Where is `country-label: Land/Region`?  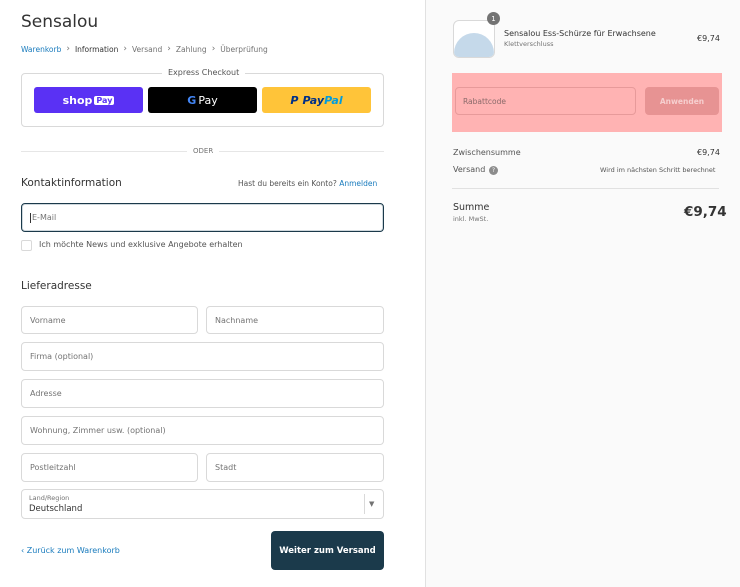
country-label: Land/Region is located at coordinates (49, 498).